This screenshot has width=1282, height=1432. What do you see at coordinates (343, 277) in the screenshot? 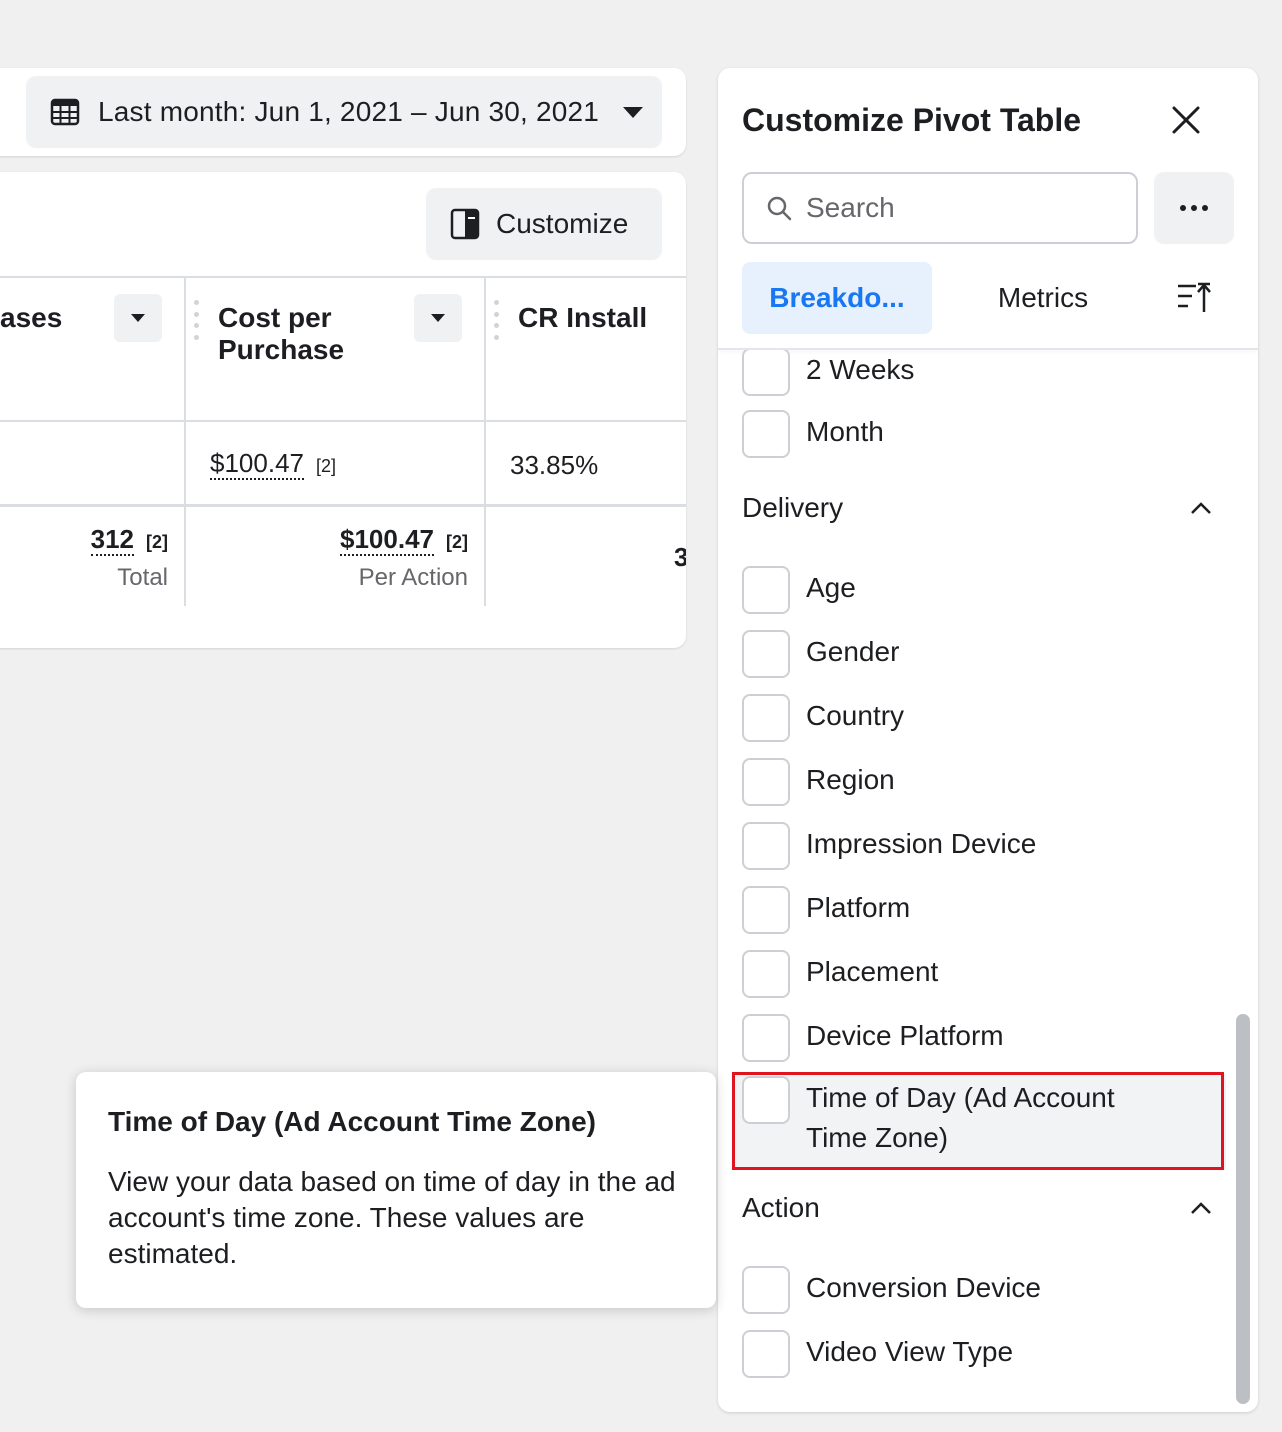
I see `header-top-divider` at bounding box center [343, 277].